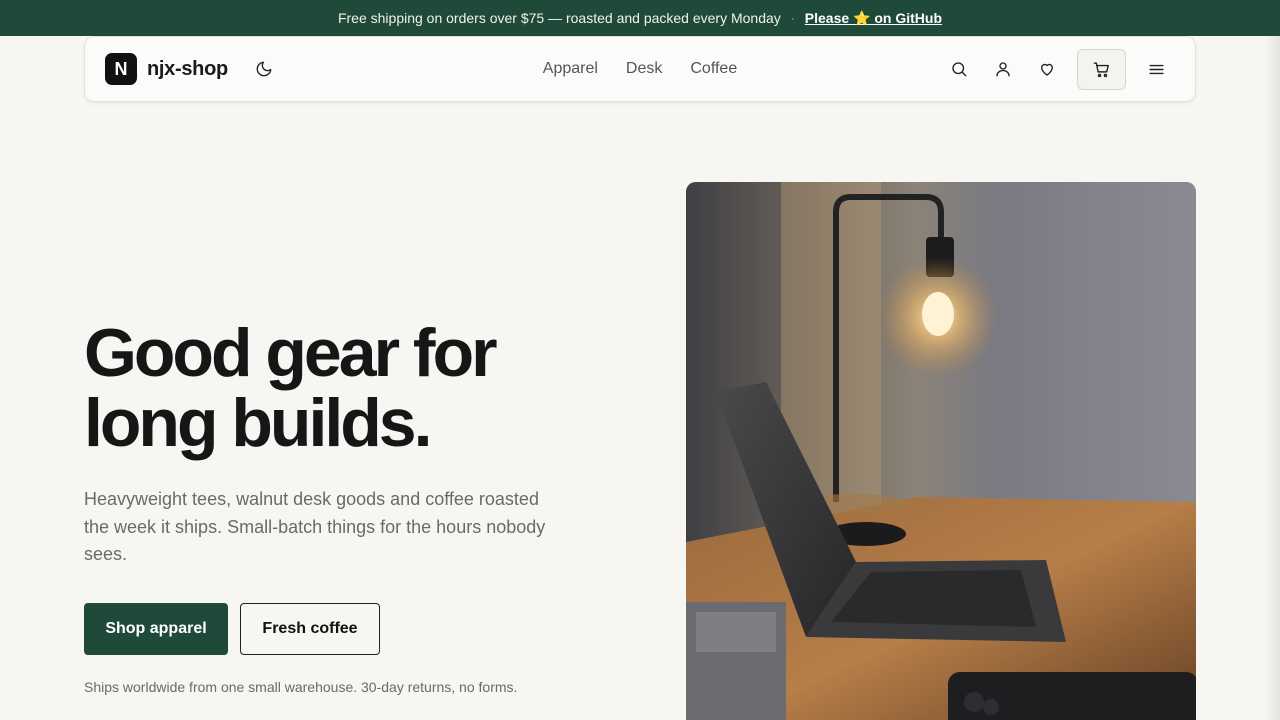 Image resolution: width=1280 pixels, height=720 pixels. What do you see at coordinates (644, 69) in the screenshot?
I see `nav-link-desk: Desk` at bounding box center [644, 69].